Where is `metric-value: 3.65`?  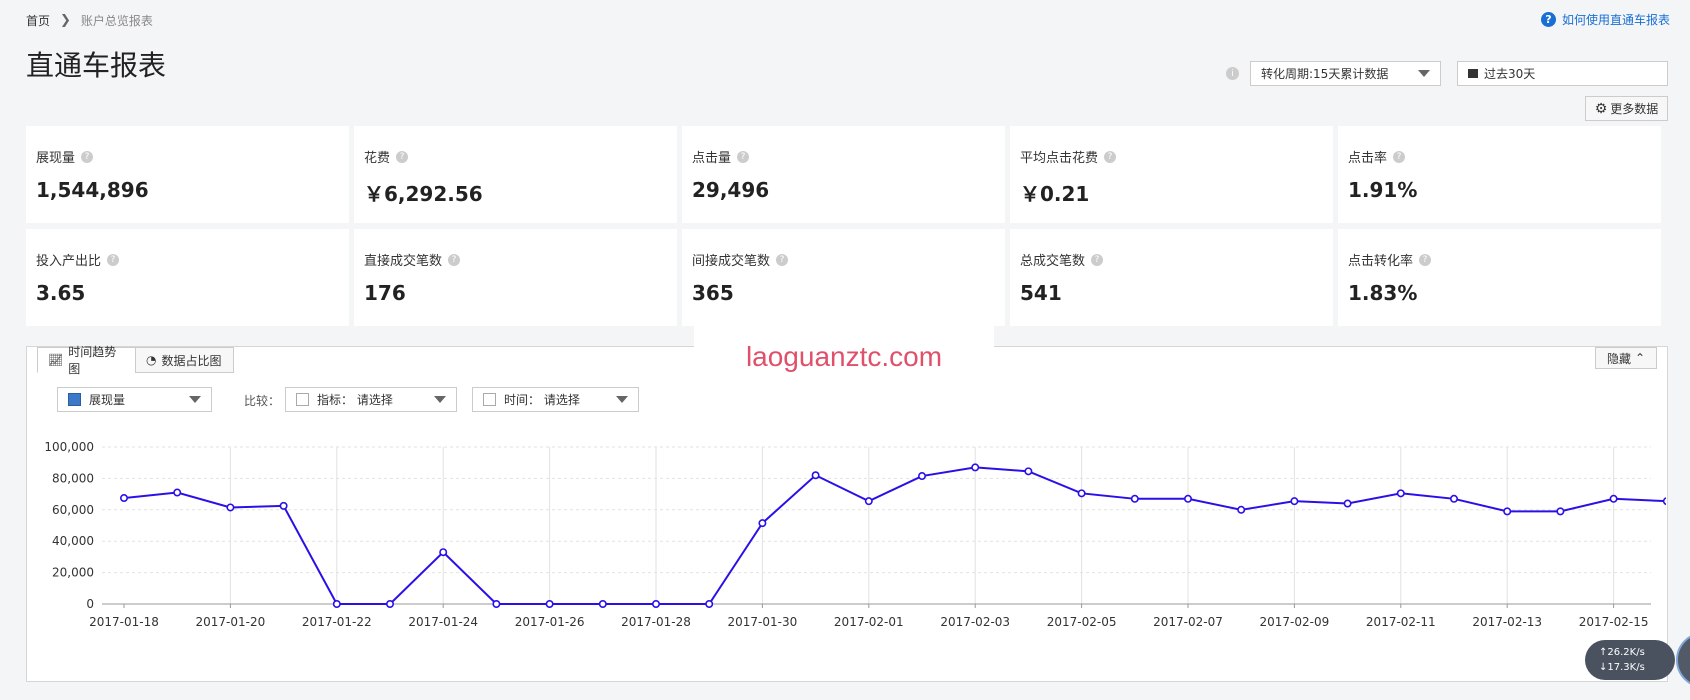
metric-value: 3.65 is located at coordinates (61, 293).